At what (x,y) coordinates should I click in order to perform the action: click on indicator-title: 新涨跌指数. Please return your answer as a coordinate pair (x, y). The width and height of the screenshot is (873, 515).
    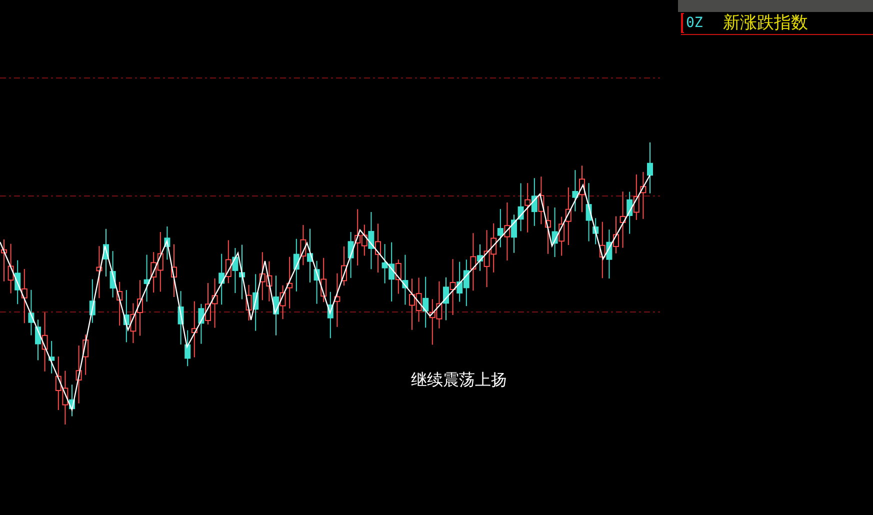
    Looking at the image, I should click on (765, 23).